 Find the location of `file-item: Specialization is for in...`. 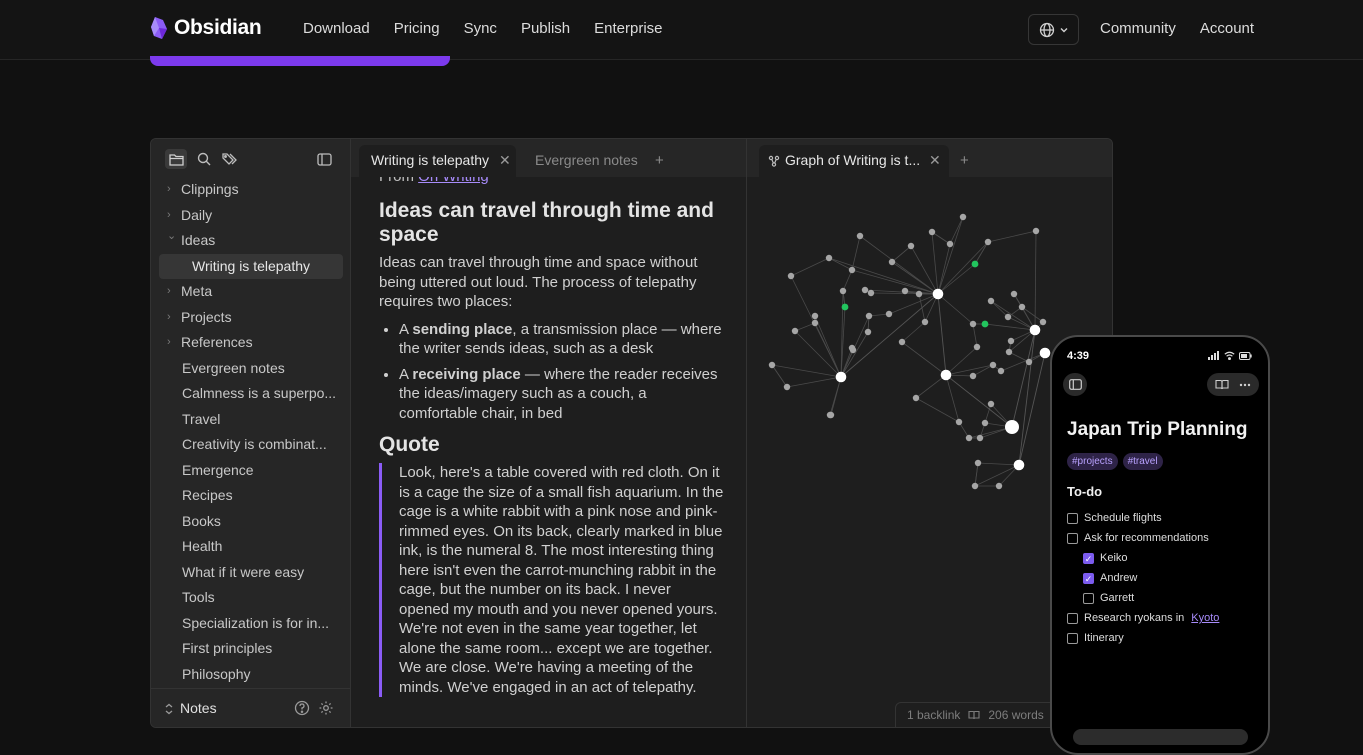

file-item: Specialization is for in... is located at coordinates (251, 624).